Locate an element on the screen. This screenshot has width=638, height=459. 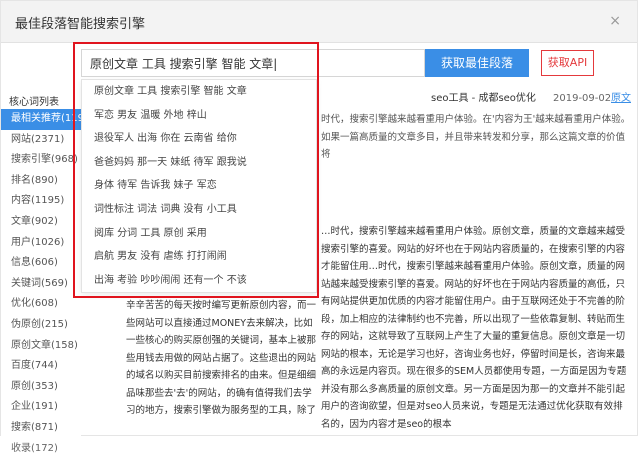
sidebar-item: 原创(353) is located at coordinates (41, 387).